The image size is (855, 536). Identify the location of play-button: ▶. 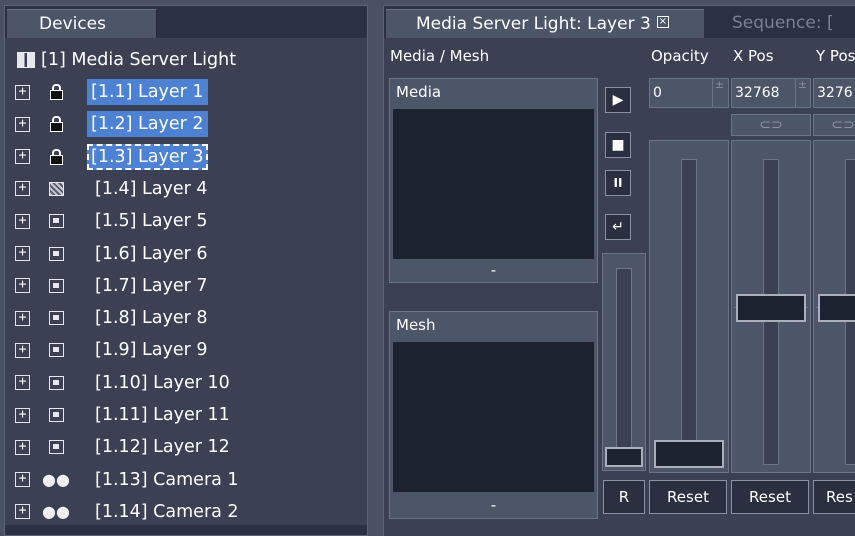
(618, 100).